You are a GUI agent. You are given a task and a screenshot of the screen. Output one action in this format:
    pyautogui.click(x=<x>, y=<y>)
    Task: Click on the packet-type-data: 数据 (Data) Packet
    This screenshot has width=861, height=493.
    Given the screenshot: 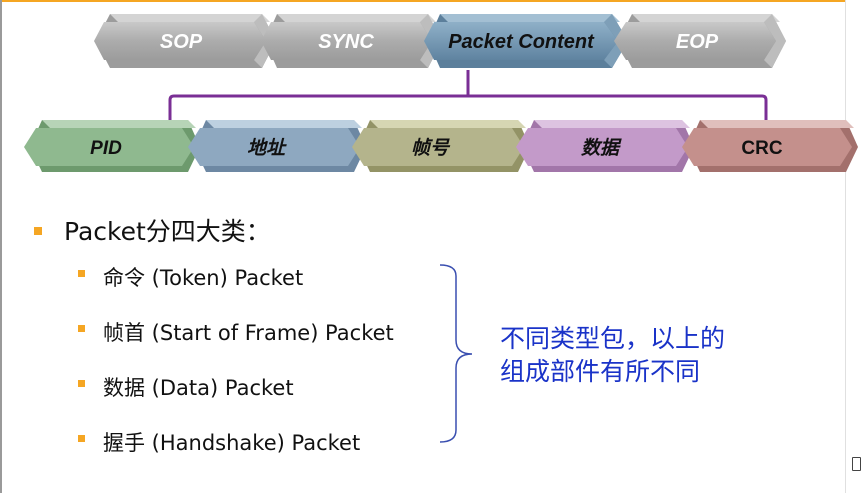 What is the action you would take?
    pyautogui.click(x=198, y=388)
    